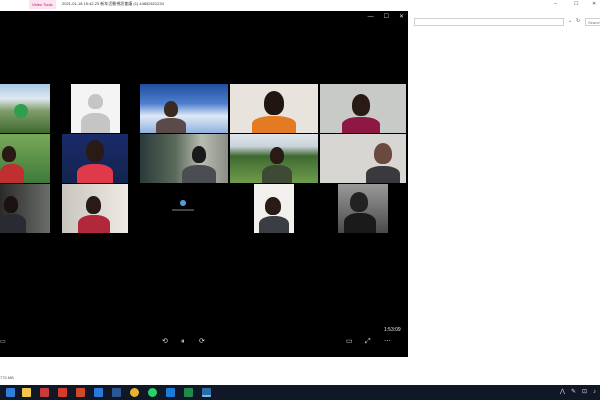  I want to click on video-tile-logo, so click(184, 208).